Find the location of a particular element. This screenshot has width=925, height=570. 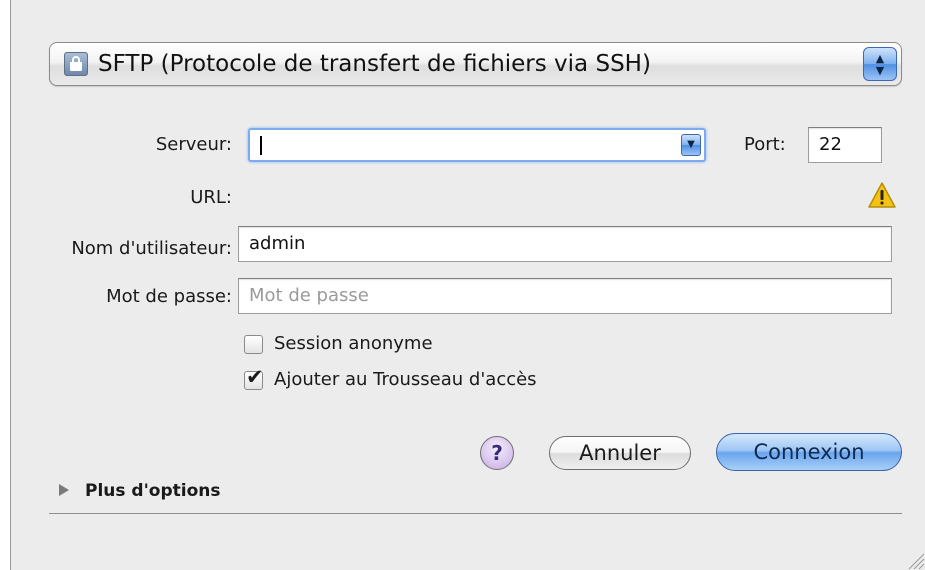

disclosure-triangle-icon is located at coordinates (64, 490).